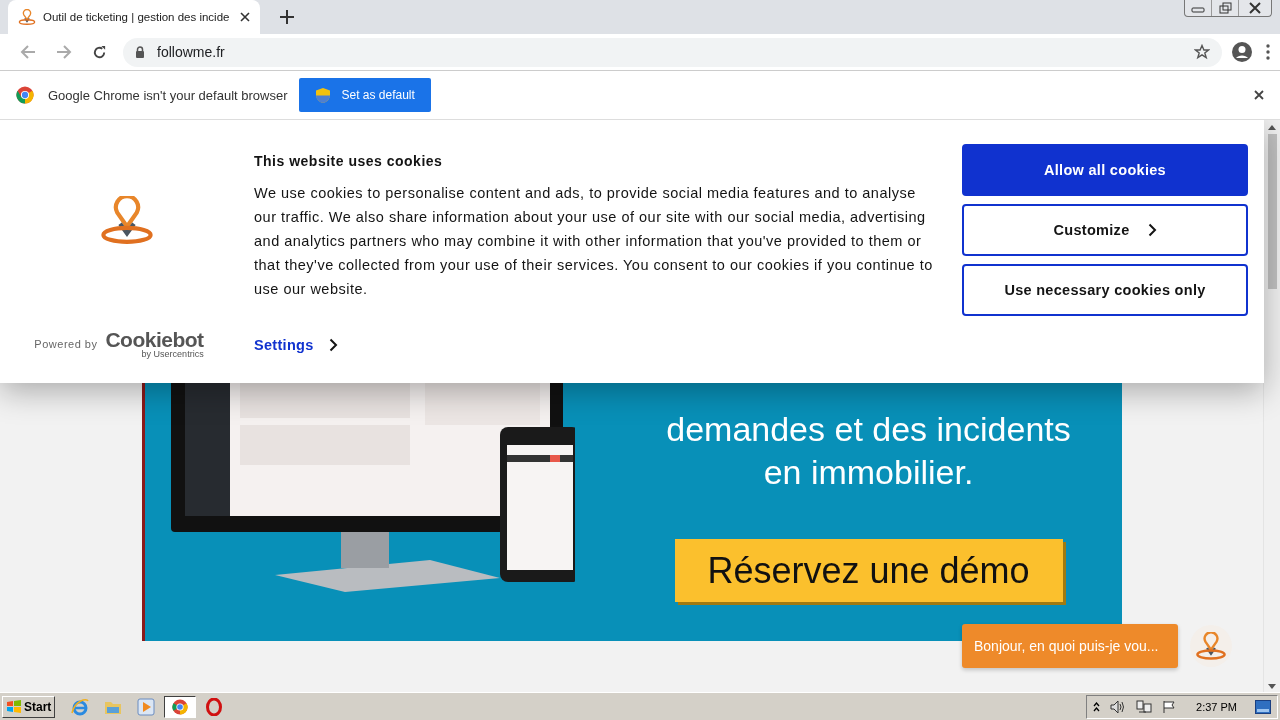 Image resolution: width=1280 pixels, height=720 pixels. I want to click on show-desktop-icon, so click(1263, 706).